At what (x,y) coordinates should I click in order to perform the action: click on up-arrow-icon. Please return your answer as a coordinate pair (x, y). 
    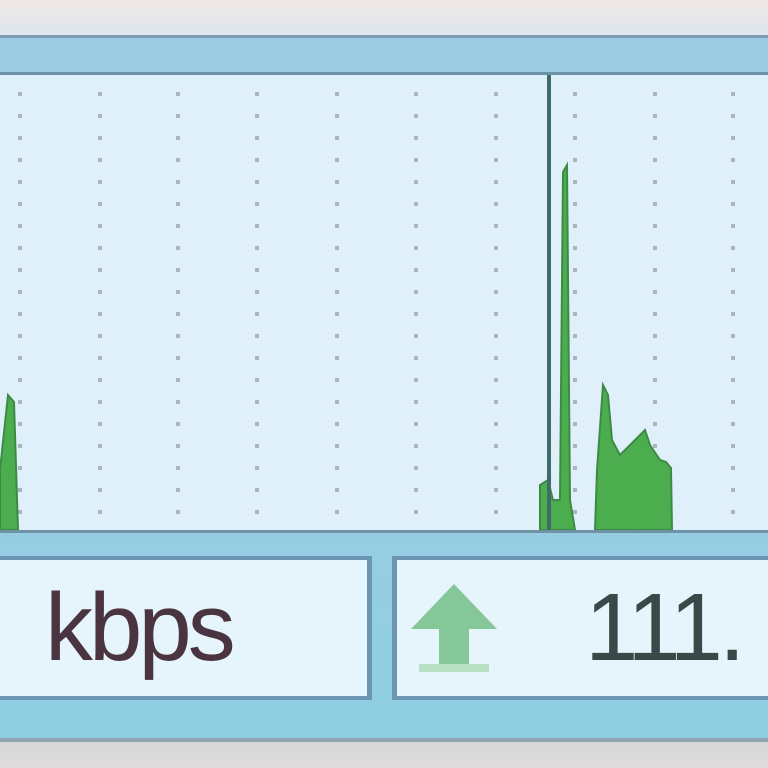
    Looking at the image, I should click on (454, 628).